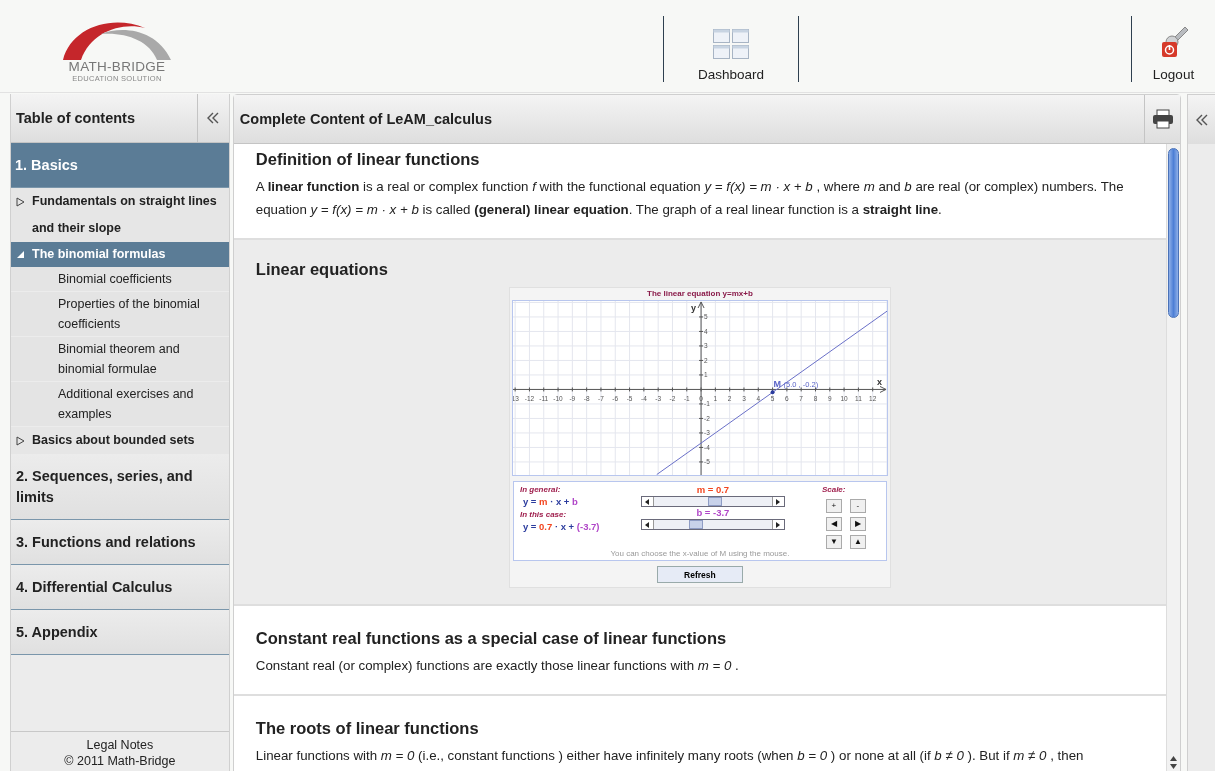 The image size is (1215, 771). What do you see at coordinates (777, 384) in the screenshot?
I see `point-label: M` at bounding box center [777, 384].